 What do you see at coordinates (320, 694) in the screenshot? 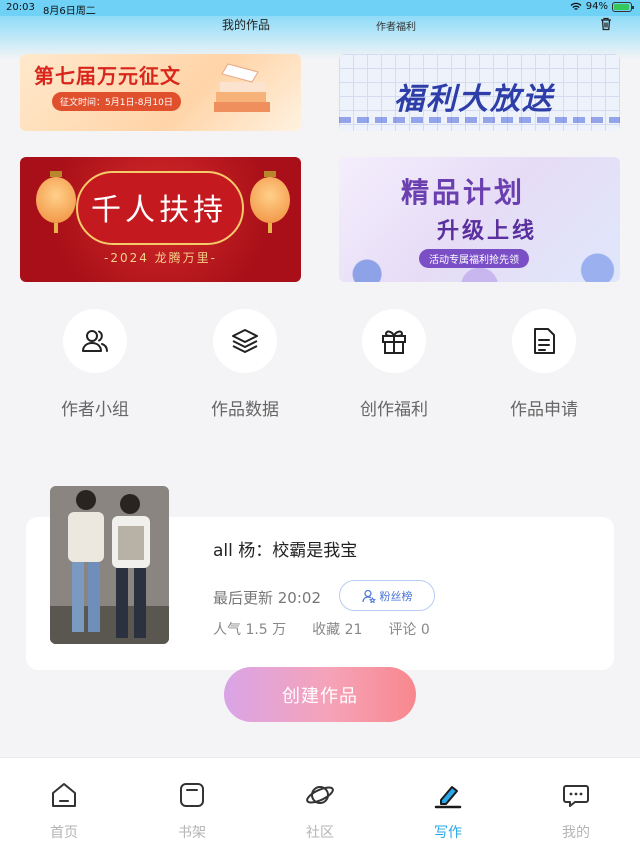
I see `create-work-button: 创建作品` at bounding box center [320, 694].